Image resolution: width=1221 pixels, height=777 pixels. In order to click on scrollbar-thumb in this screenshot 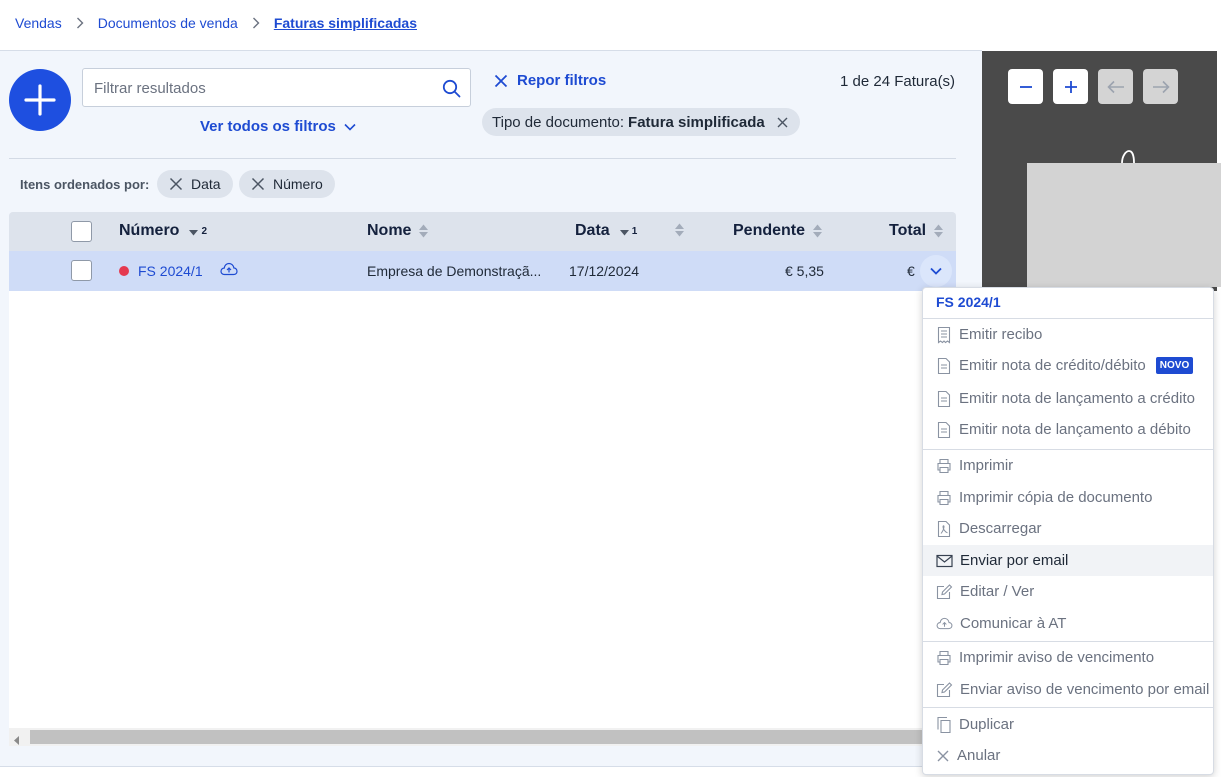, I will do `click(482, 737)`.